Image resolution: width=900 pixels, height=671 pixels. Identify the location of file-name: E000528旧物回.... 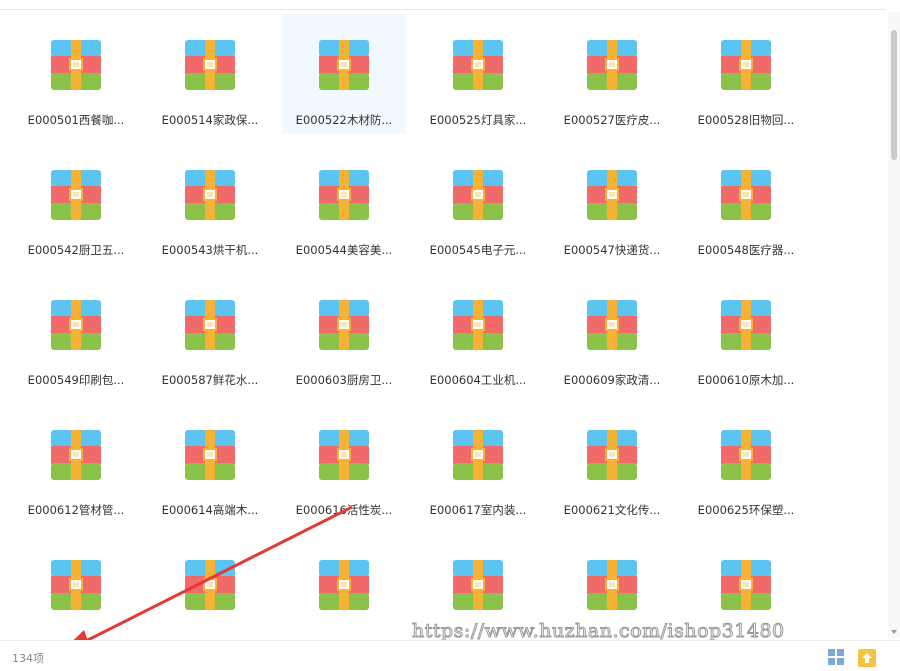
(746, 120).